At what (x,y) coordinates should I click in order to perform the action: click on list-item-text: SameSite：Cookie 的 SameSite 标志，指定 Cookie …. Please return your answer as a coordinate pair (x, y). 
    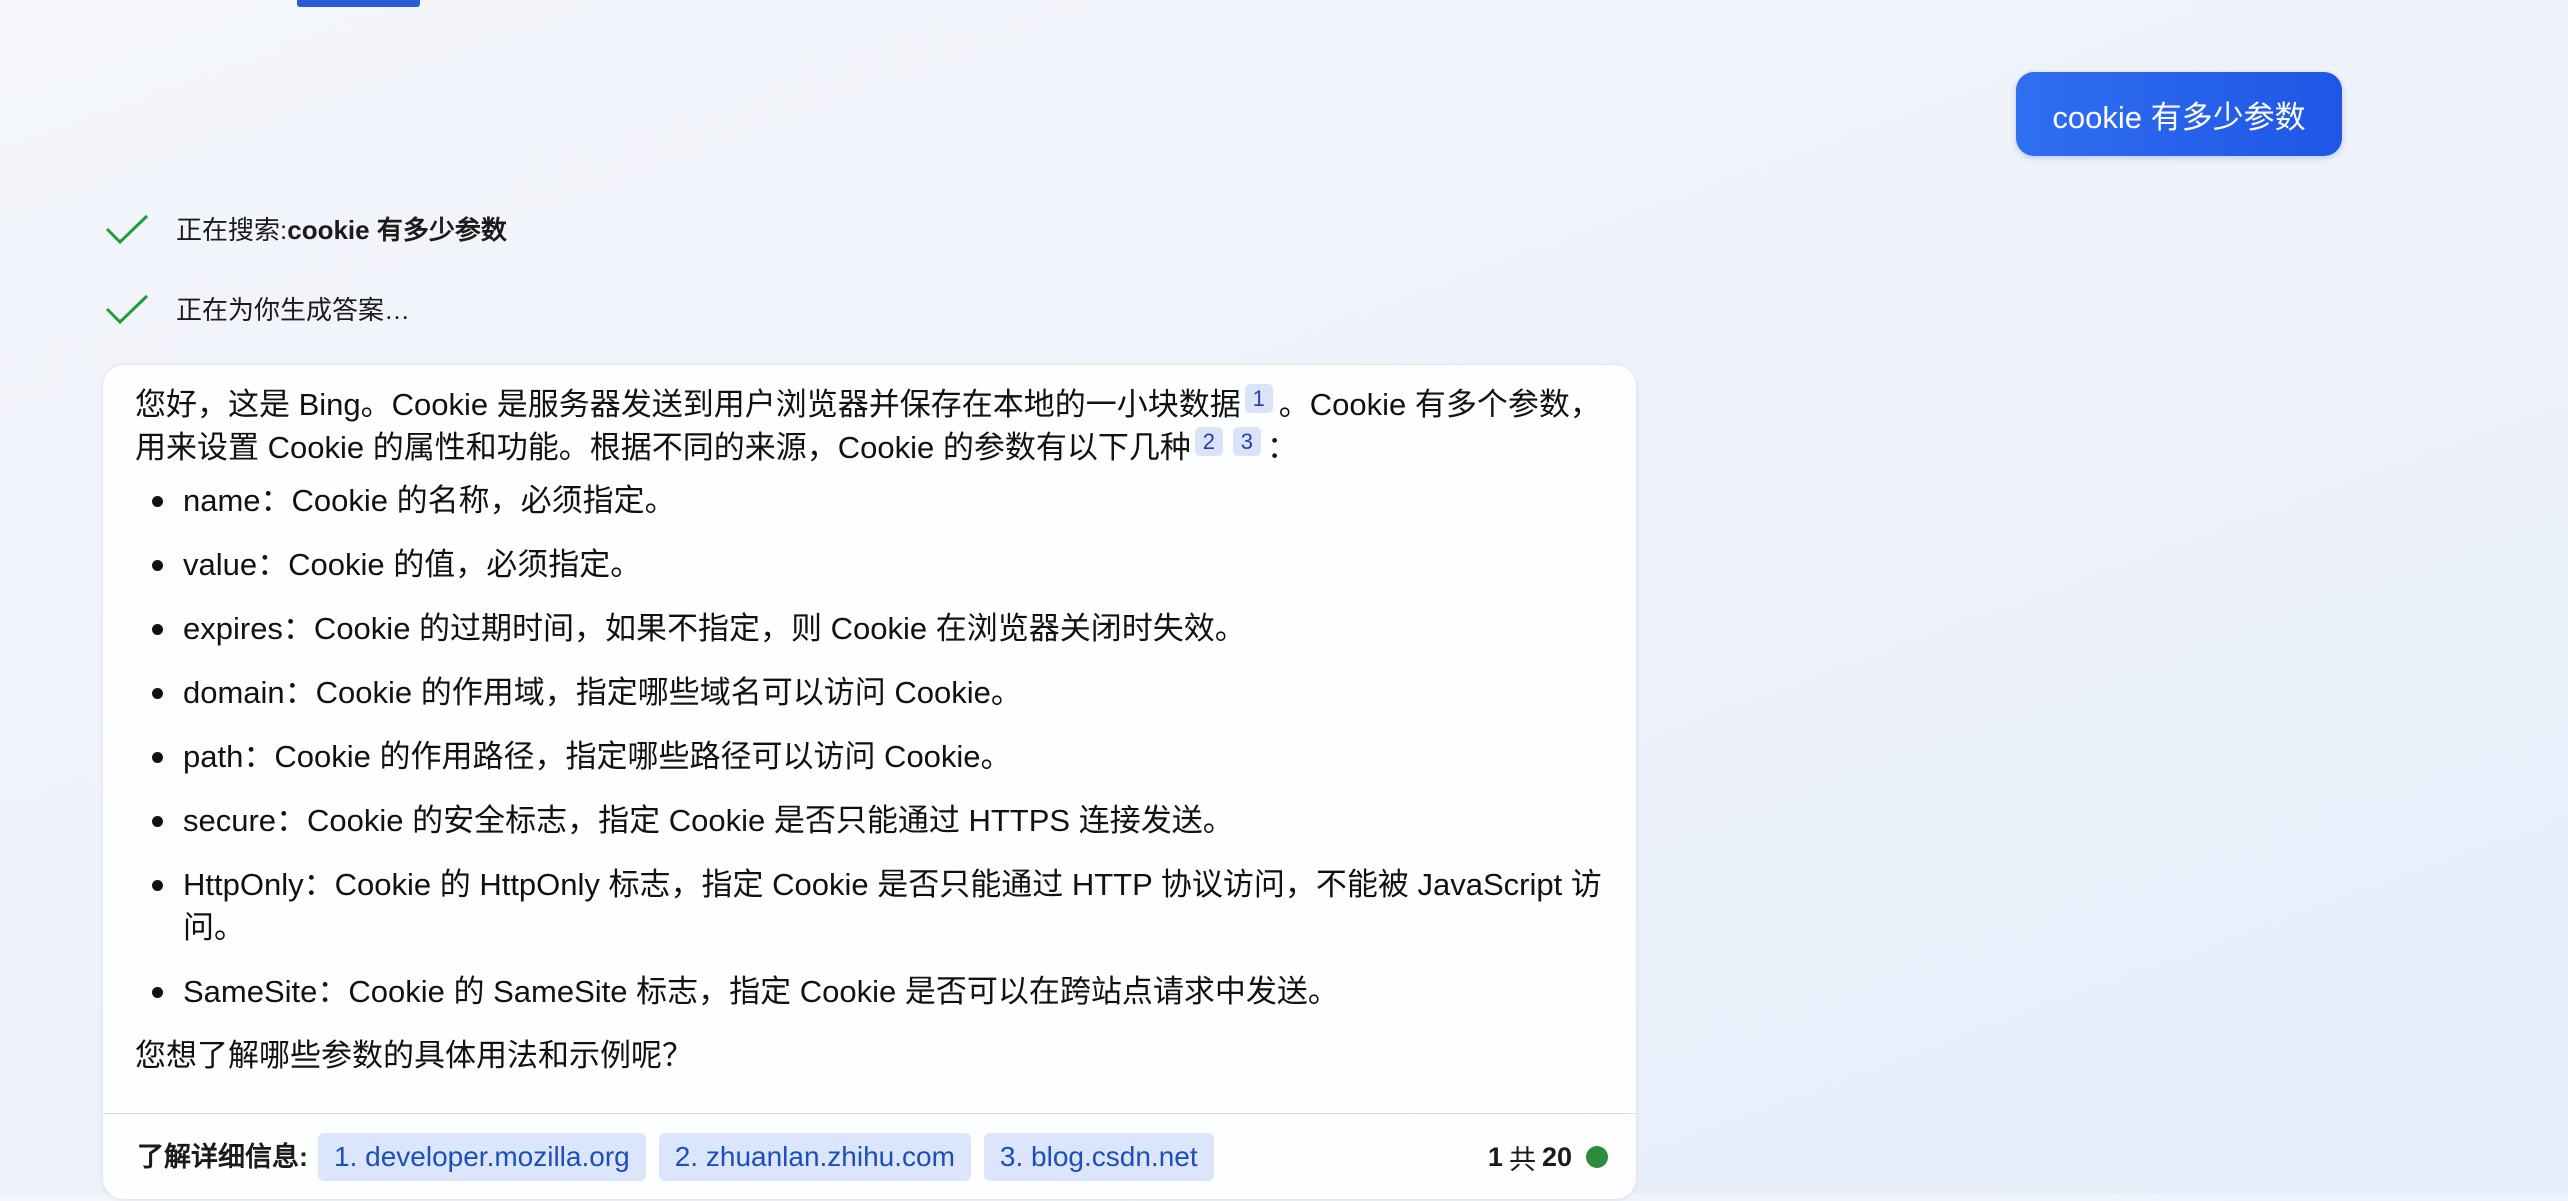
    Looking at the image, I should click on (761, 991).